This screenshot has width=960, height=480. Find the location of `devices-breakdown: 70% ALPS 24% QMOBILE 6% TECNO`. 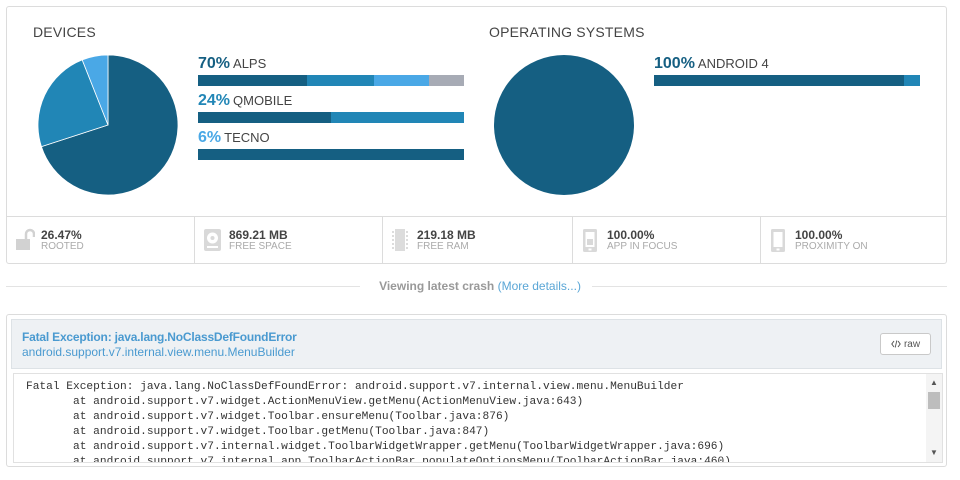

devices-breakdown: 70% ALPS 24% QMOBILE 6% TECNO is located at coordinates (331, 110).